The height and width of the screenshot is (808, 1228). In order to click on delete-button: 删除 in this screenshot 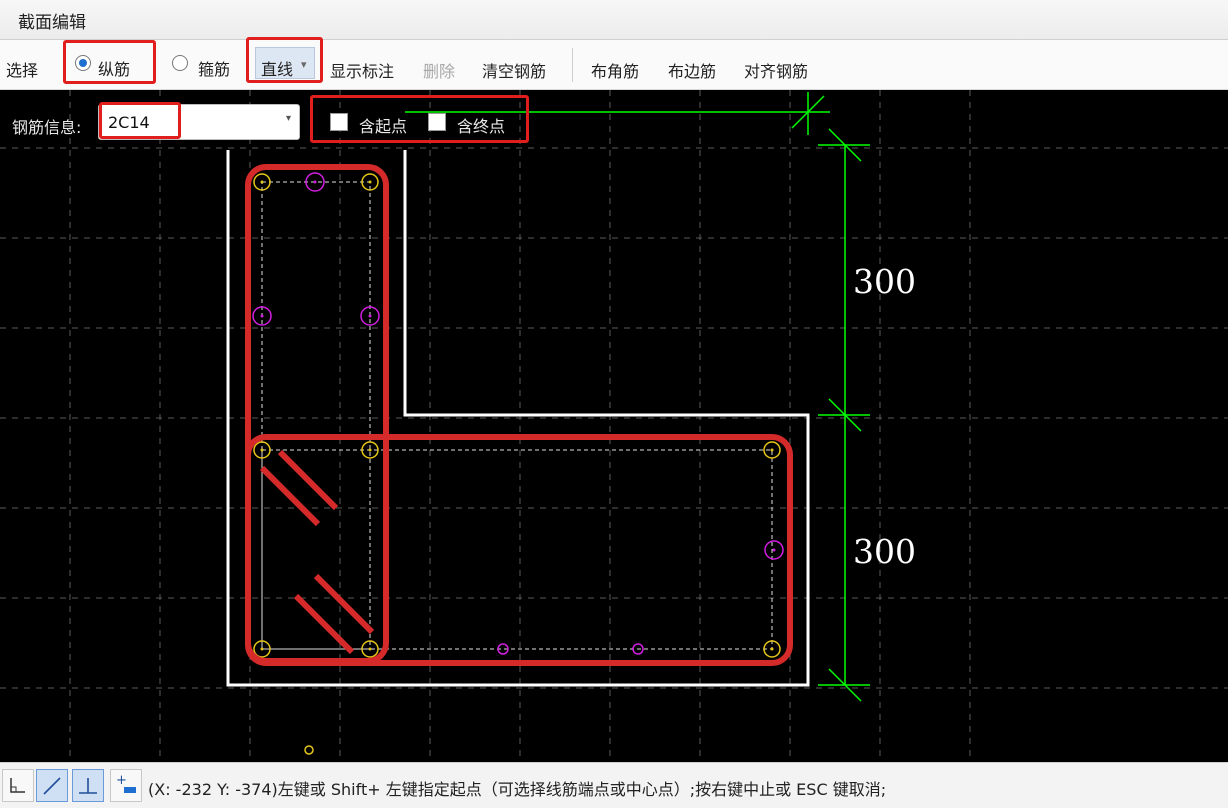, I will do `click(439, 70)`.